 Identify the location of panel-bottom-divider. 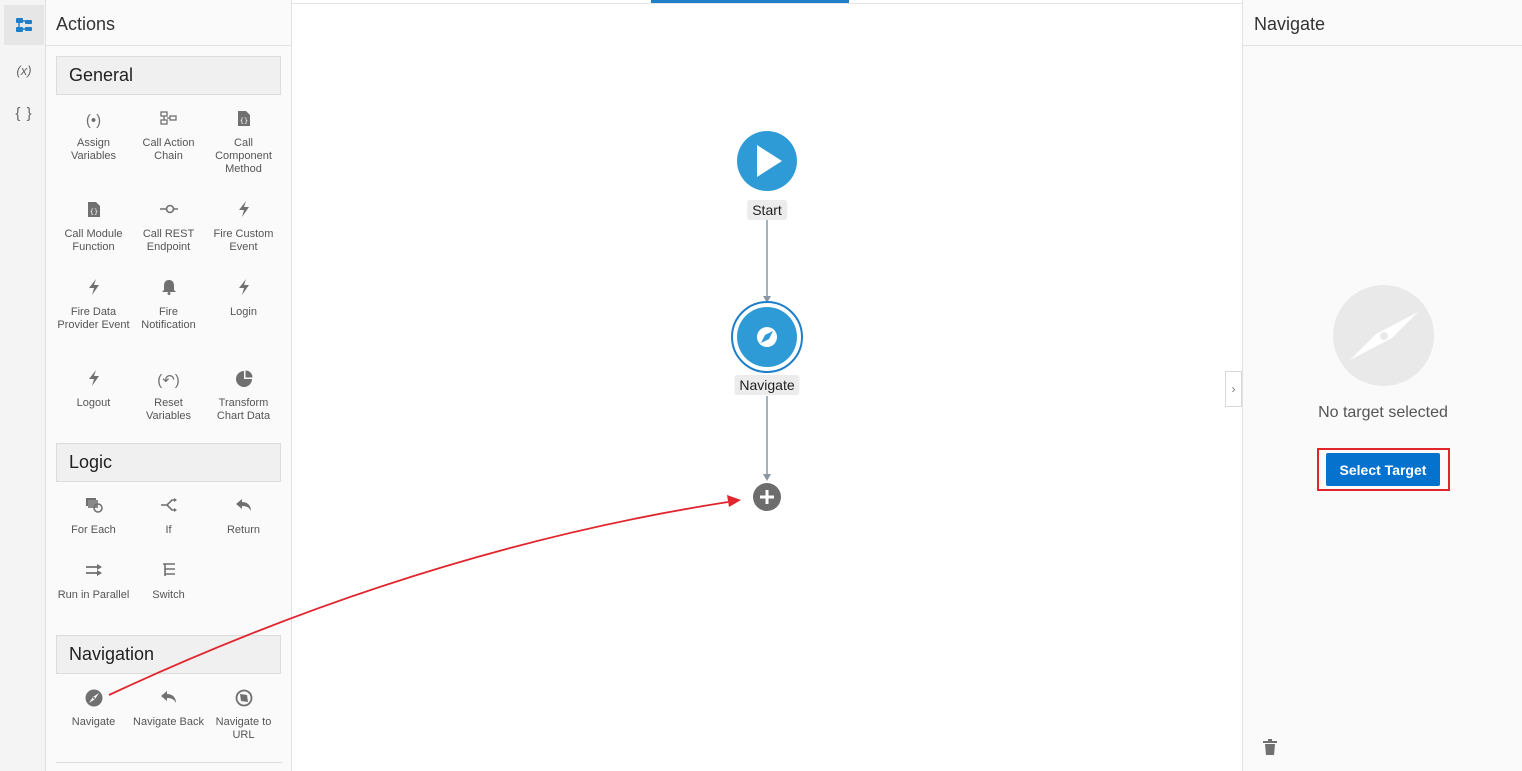
(169, 762).